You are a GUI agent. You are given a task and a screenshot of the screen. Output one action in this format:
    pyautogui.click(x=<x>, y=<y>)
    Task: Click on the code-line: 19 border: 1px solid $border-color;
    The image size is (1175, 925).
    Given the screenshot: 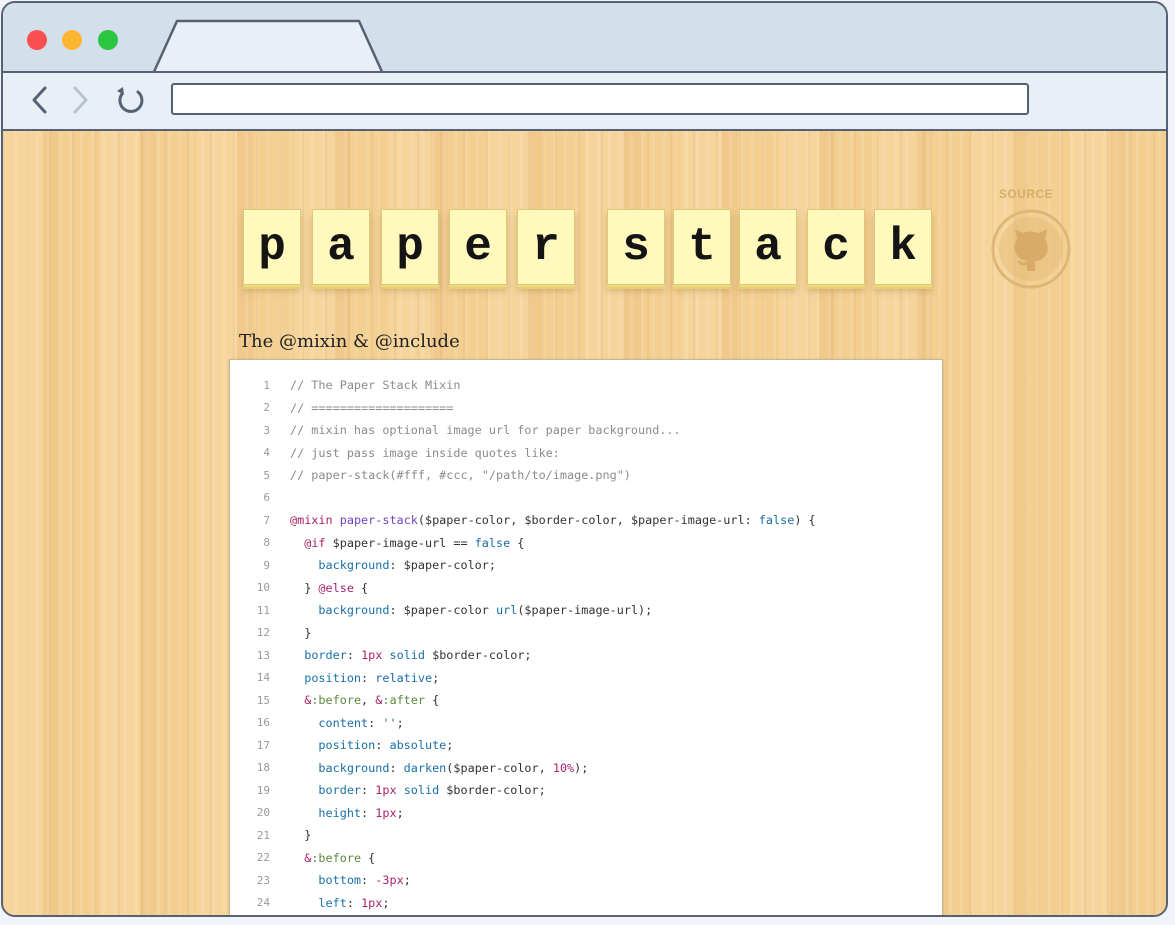 What is the action you would take?
    pyautogui.click(x=586, y=790)
    